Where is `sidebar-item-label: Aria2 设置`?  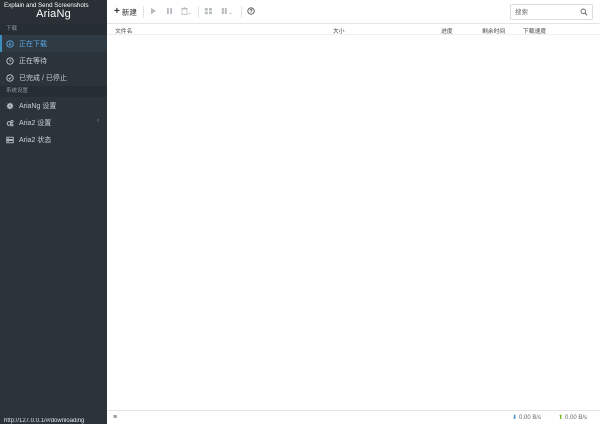 sidebar-item-label: Aria2 设置 is located at coordinates (35, 123).